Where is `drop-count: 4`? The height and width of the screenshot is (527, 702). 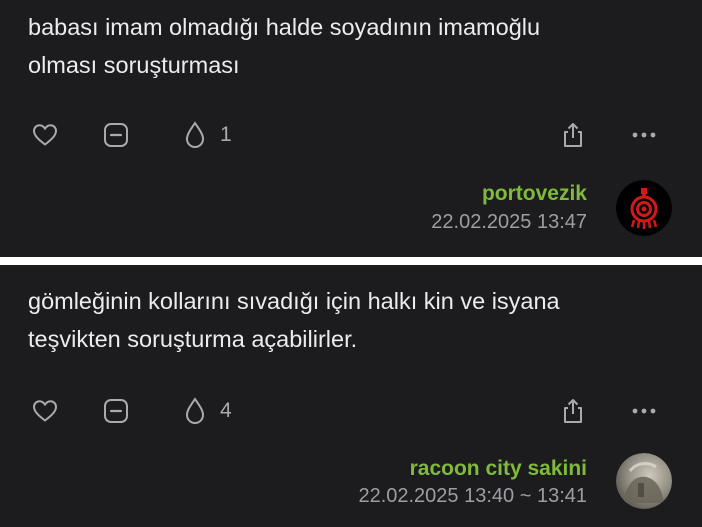
drop-count: 4 is located at coordinates (226, 410).